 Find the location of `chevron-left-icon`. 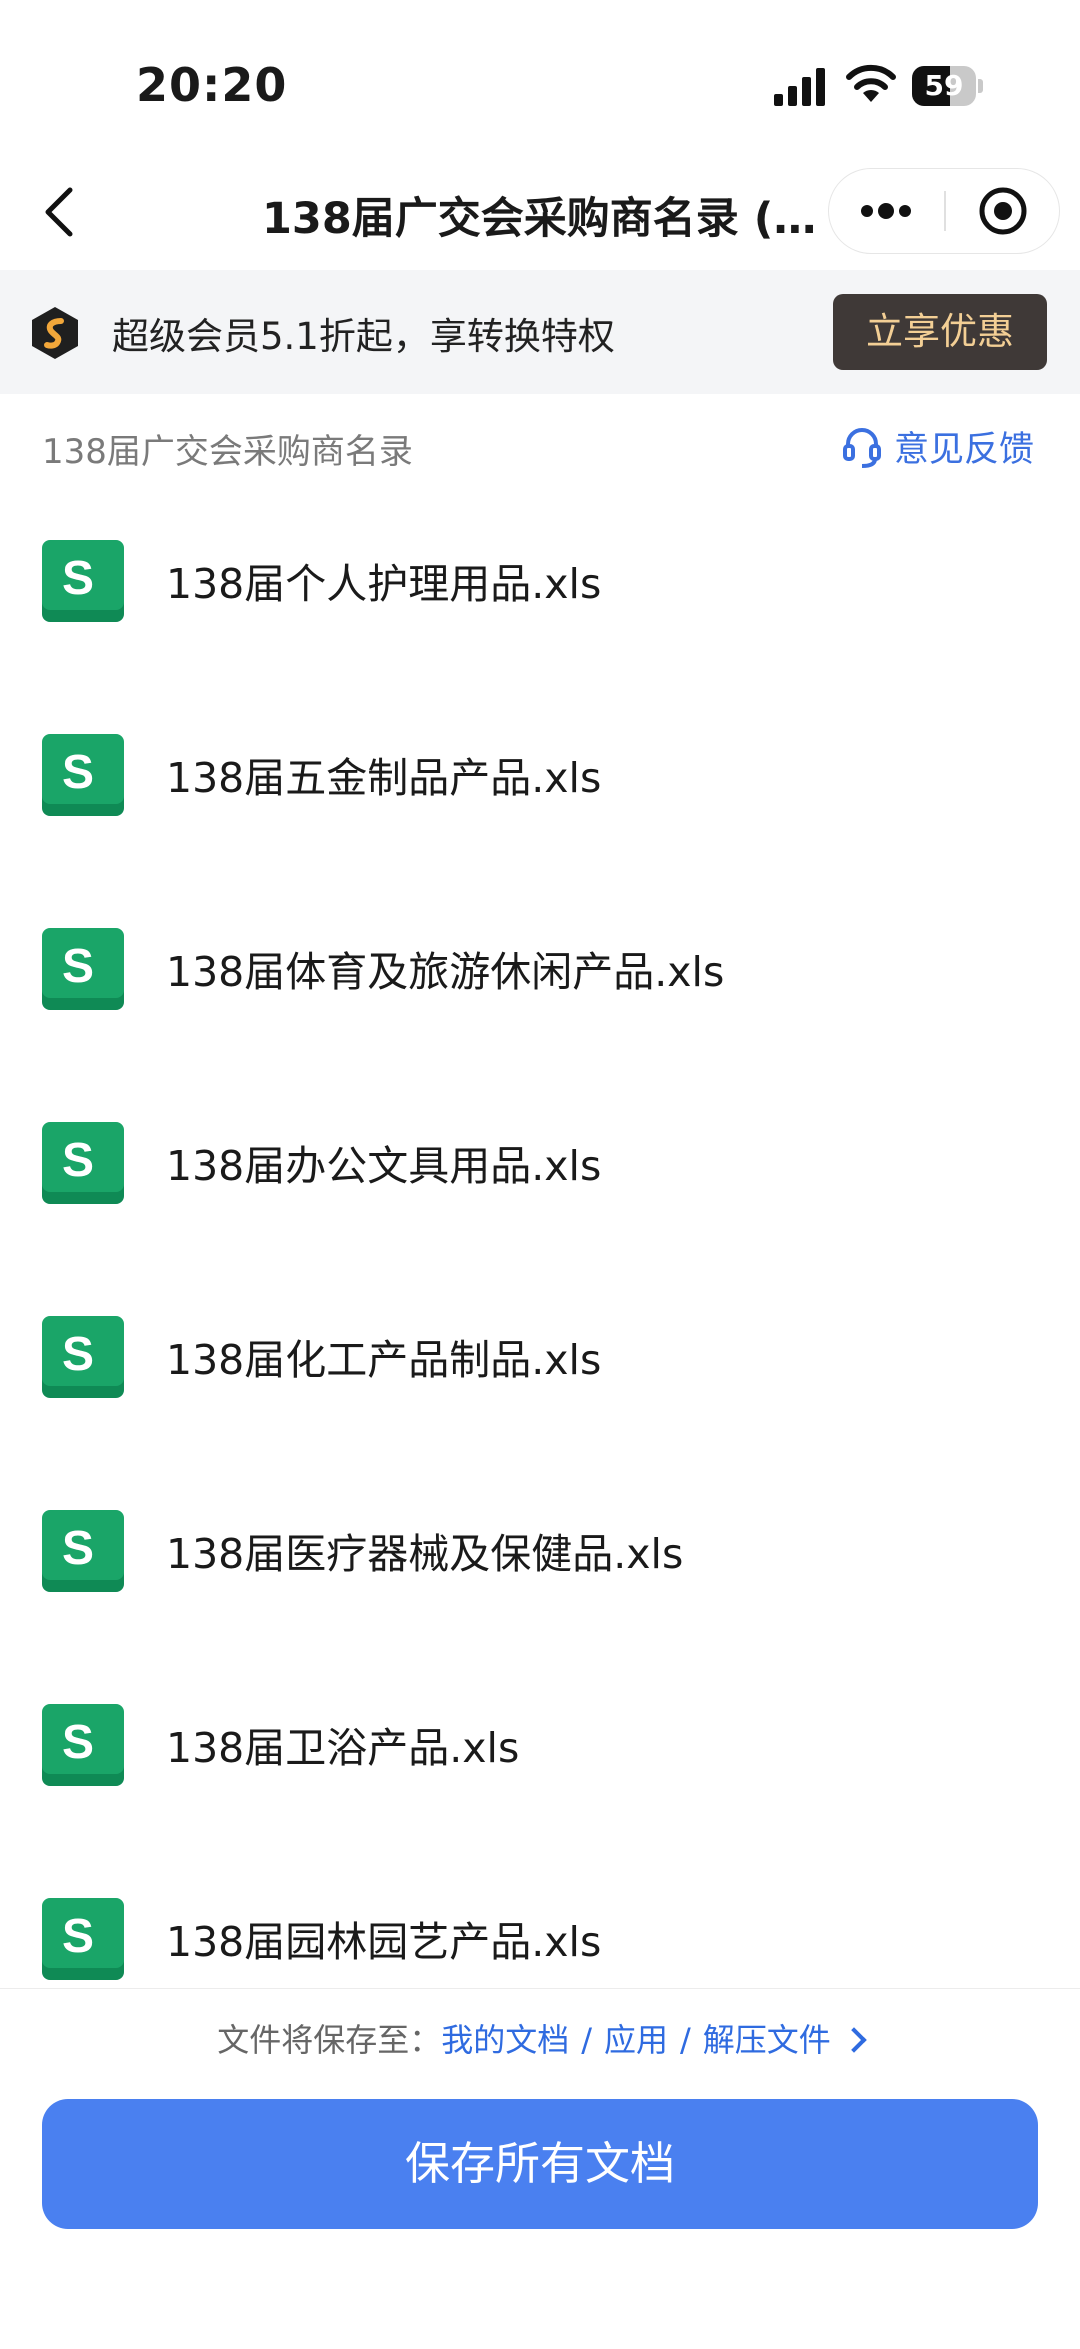

chevron-left-icon is located at coordinates (62, 212).